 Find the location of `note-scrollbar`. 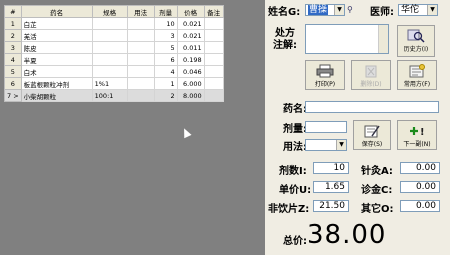

note-scrollbar is located at coordinates (383, 39).